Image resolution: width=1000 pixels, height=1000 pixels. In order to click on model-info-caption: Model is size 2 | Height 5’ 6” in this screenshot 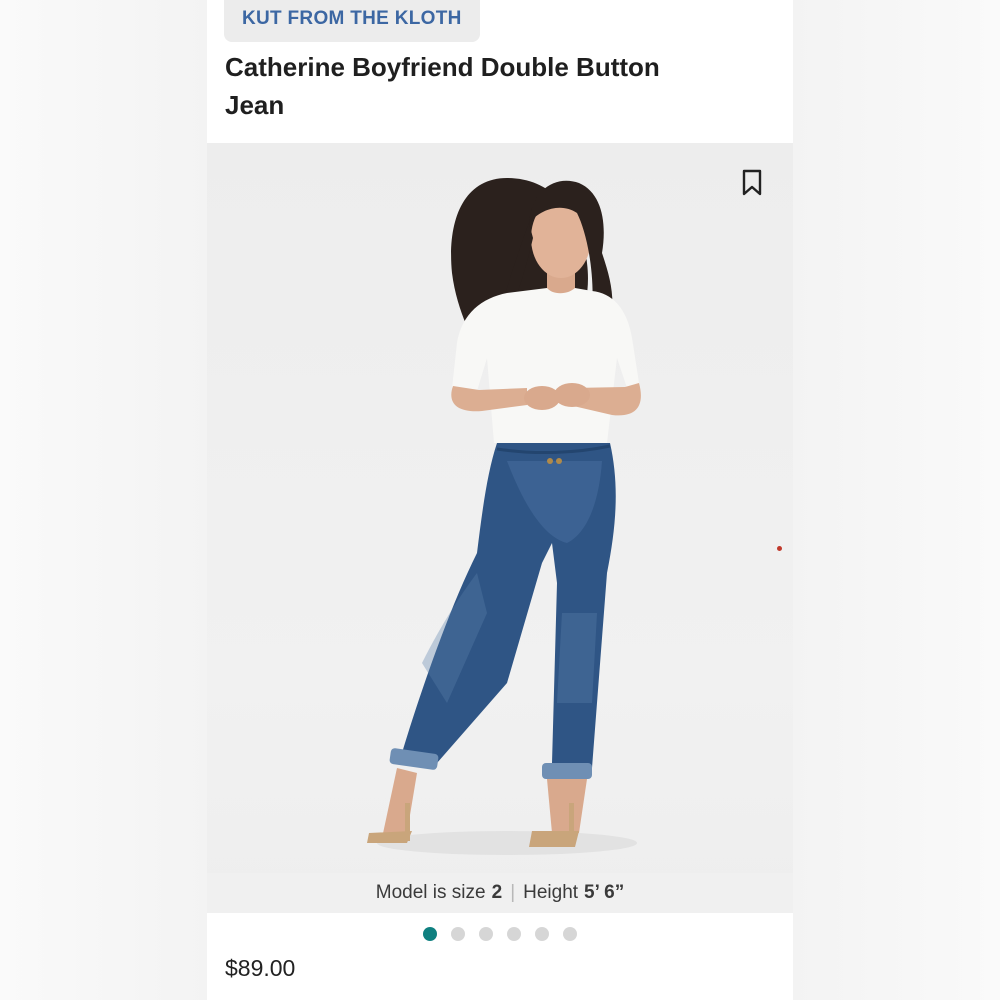, I will do `click(500, 893)`.